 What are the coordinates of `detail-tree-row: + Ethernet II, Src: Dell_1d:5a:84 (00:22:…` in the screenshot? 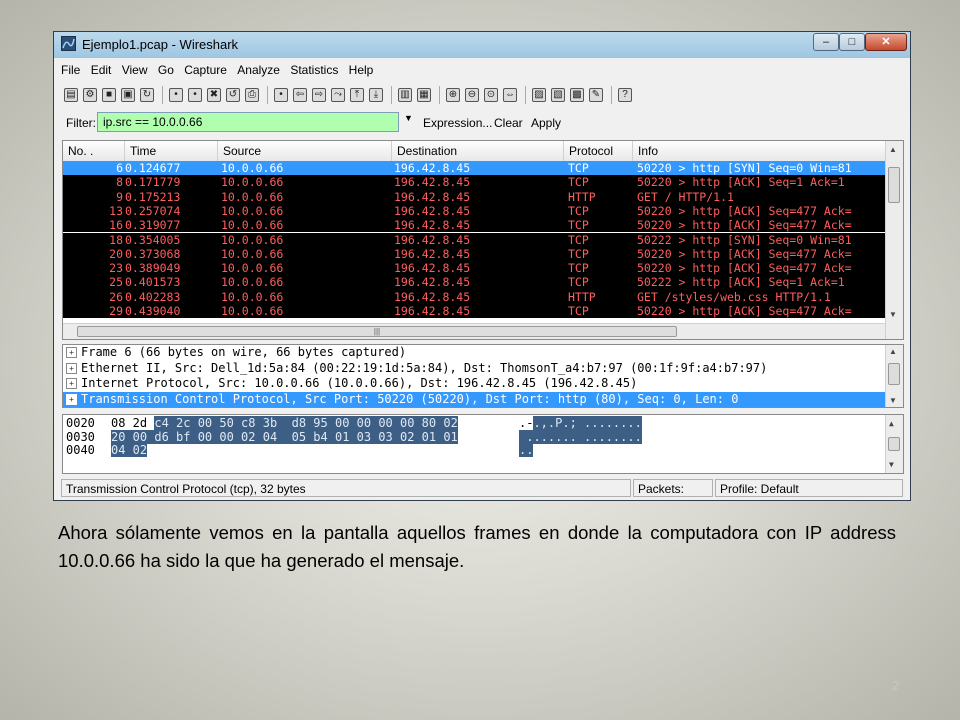 It's located at (474, 369).